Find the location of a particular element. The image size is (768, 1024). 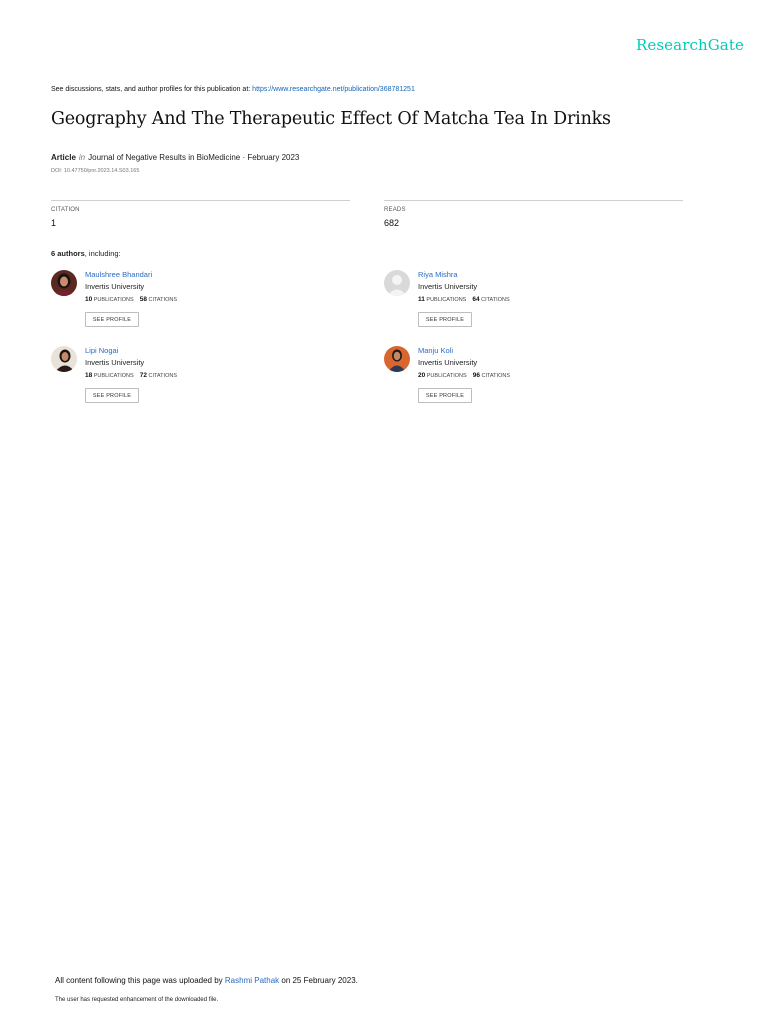

reads-stat: READS 682 is located at coordinates (533, 214).